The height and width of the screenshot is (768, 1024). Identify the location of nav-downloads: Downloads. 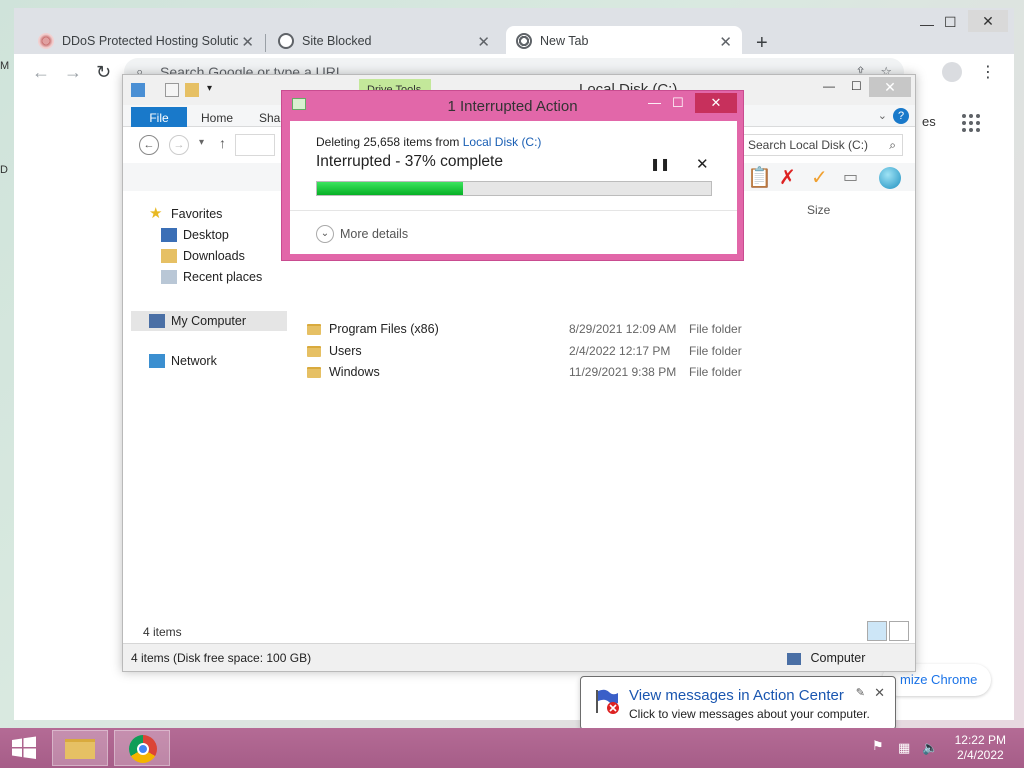
(203, 256).